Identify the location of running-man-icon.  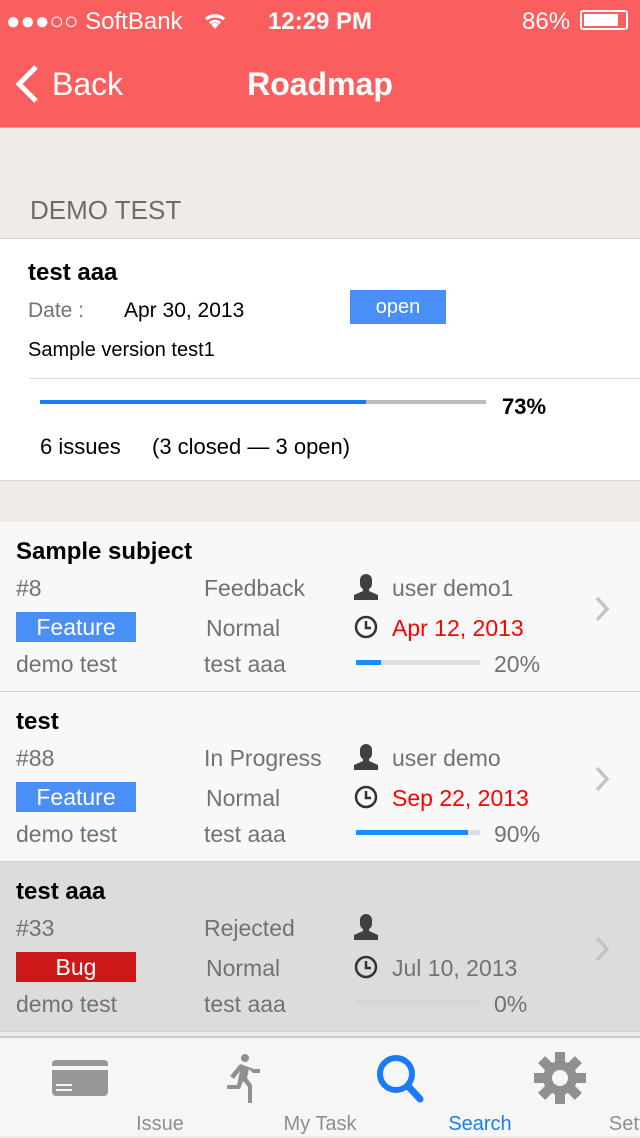
(243, 1078).